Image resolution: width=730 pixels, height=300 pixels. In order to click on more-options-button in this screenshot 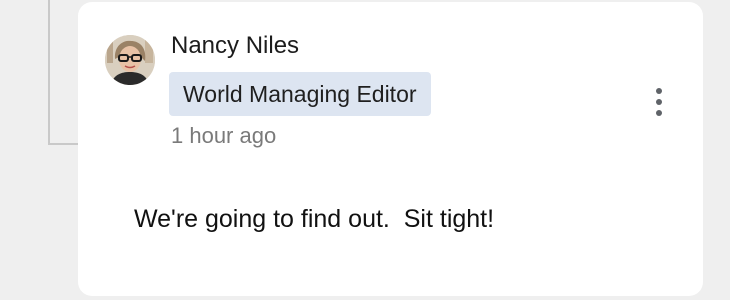, I will do `click(659, 102)`.